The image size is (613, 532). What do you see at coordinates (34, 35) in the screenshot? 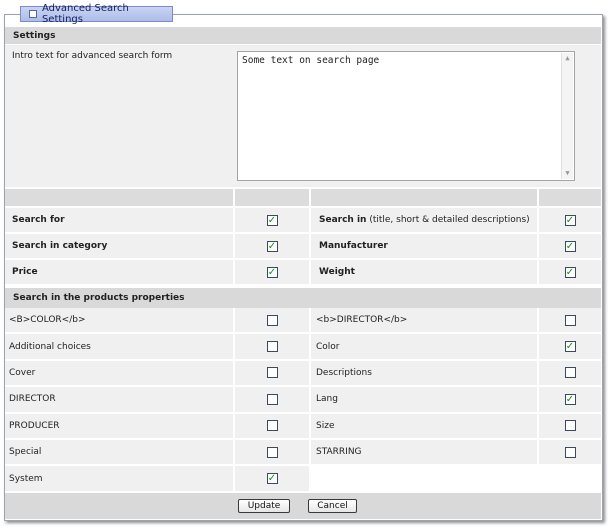
I see `settings-header-label: Settings` at bounding box center [34, 35].